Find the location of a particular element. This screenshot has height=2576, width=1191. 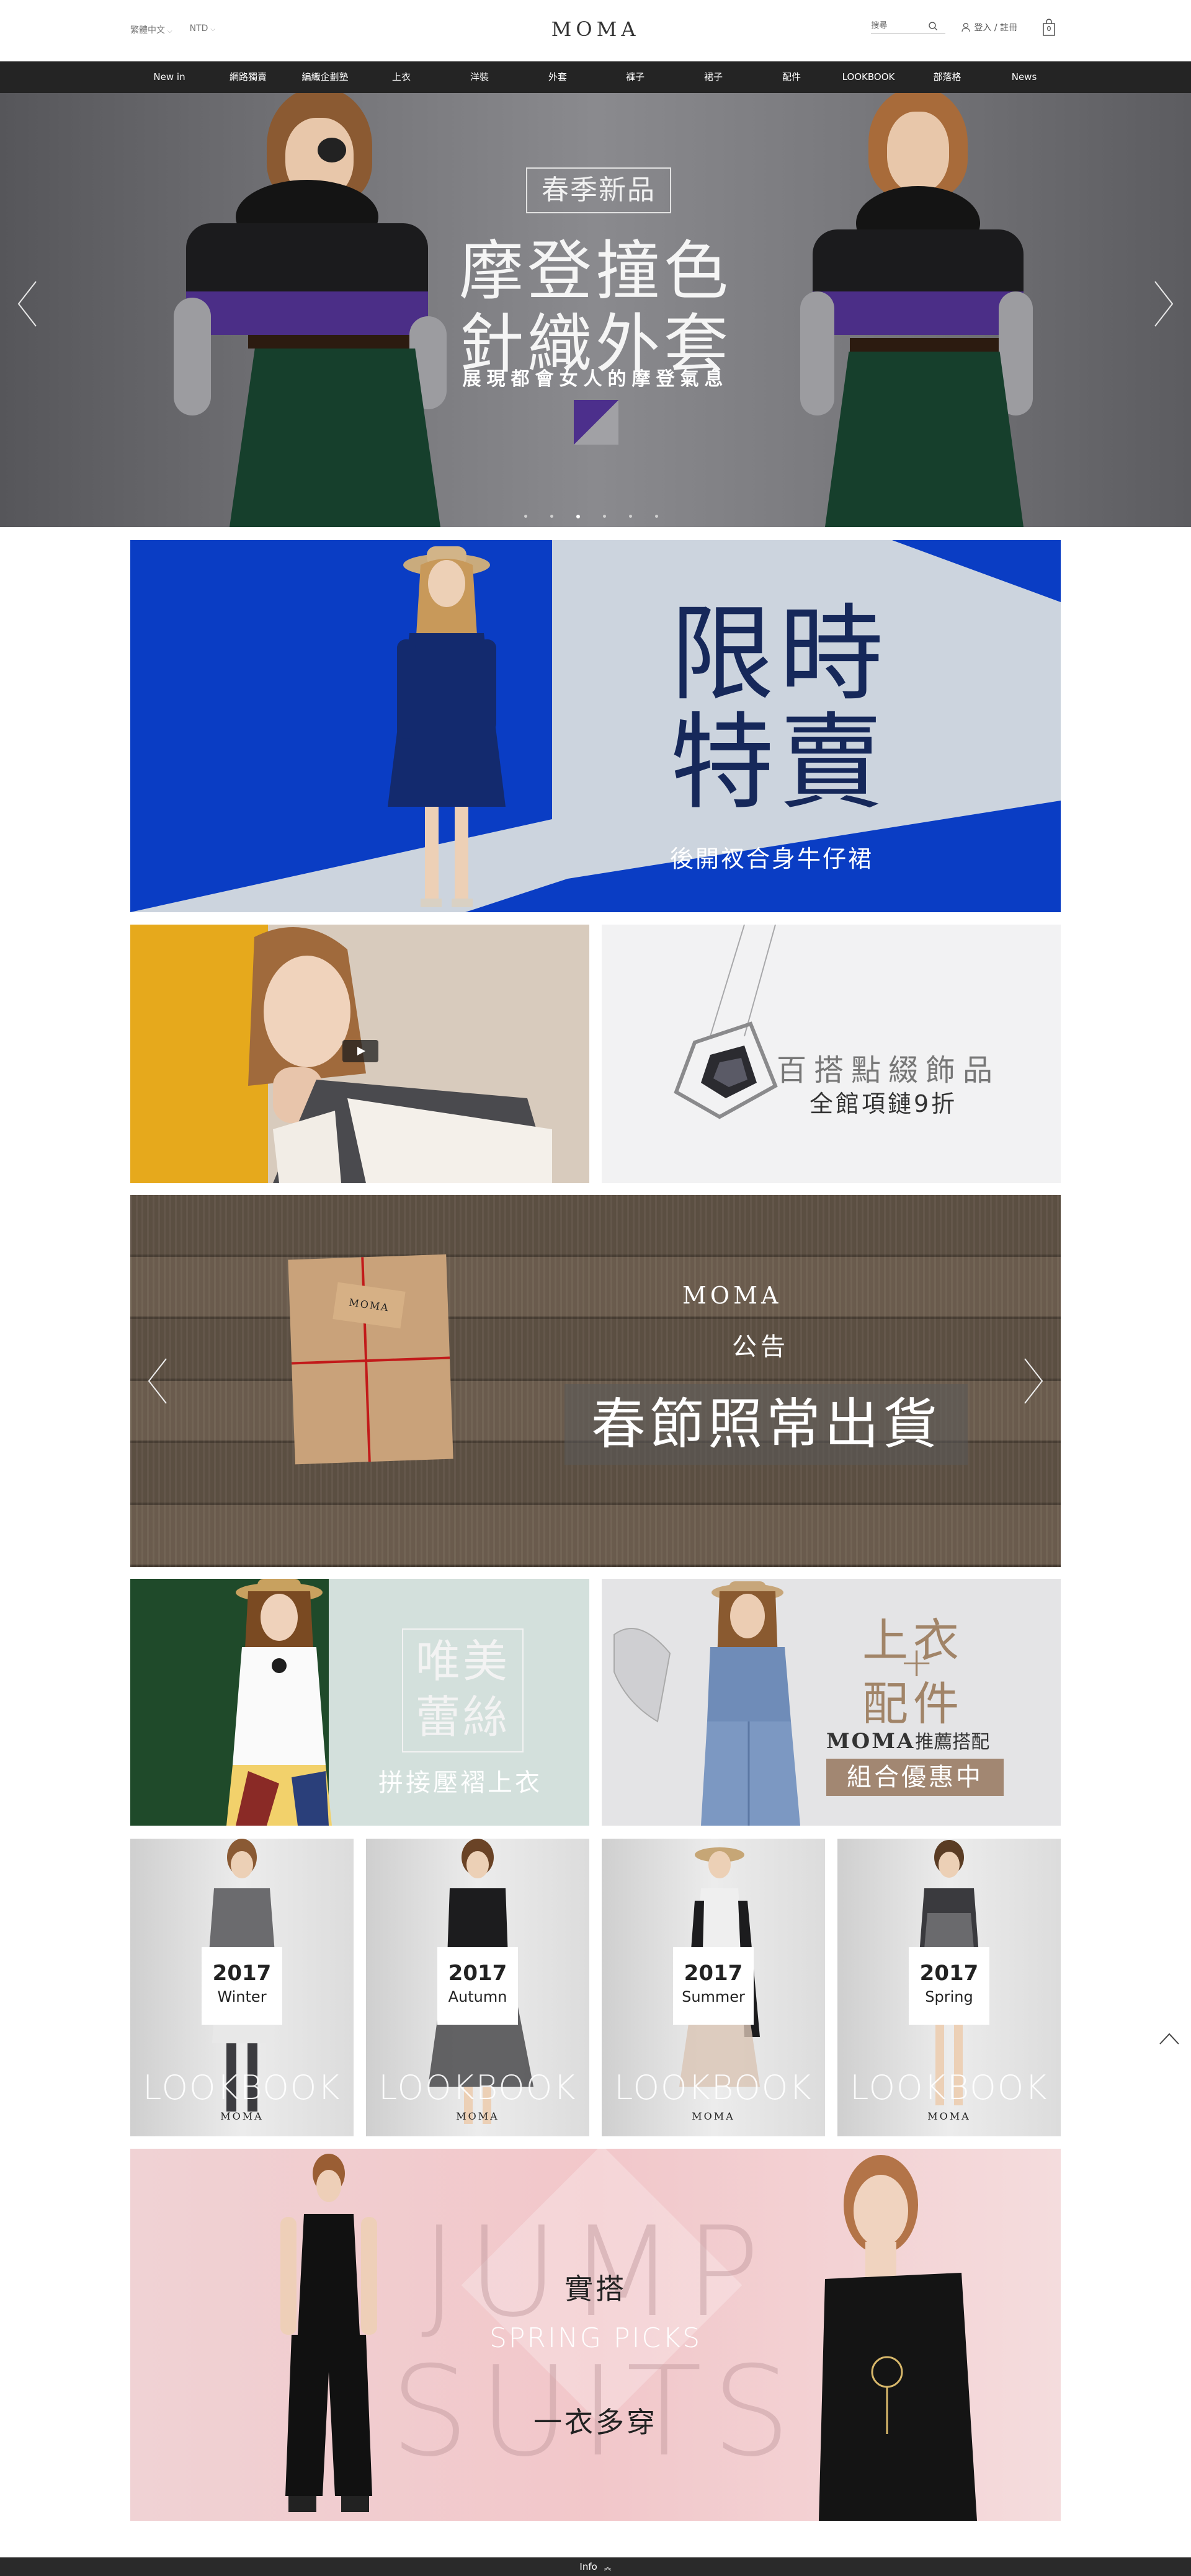

sale-title-line1: 限時 is located at coordinates (779, 654).